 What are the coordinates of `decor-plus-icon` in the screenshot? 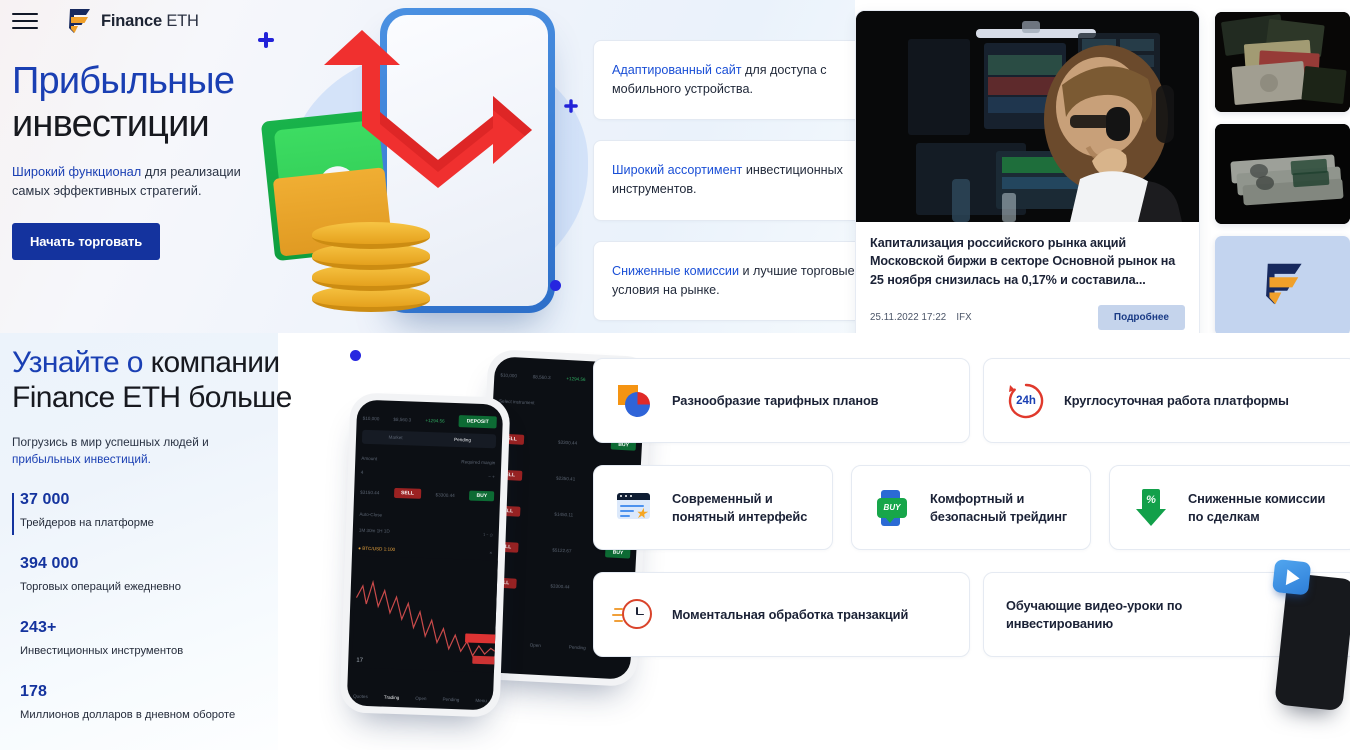 It's located at (571, 106).